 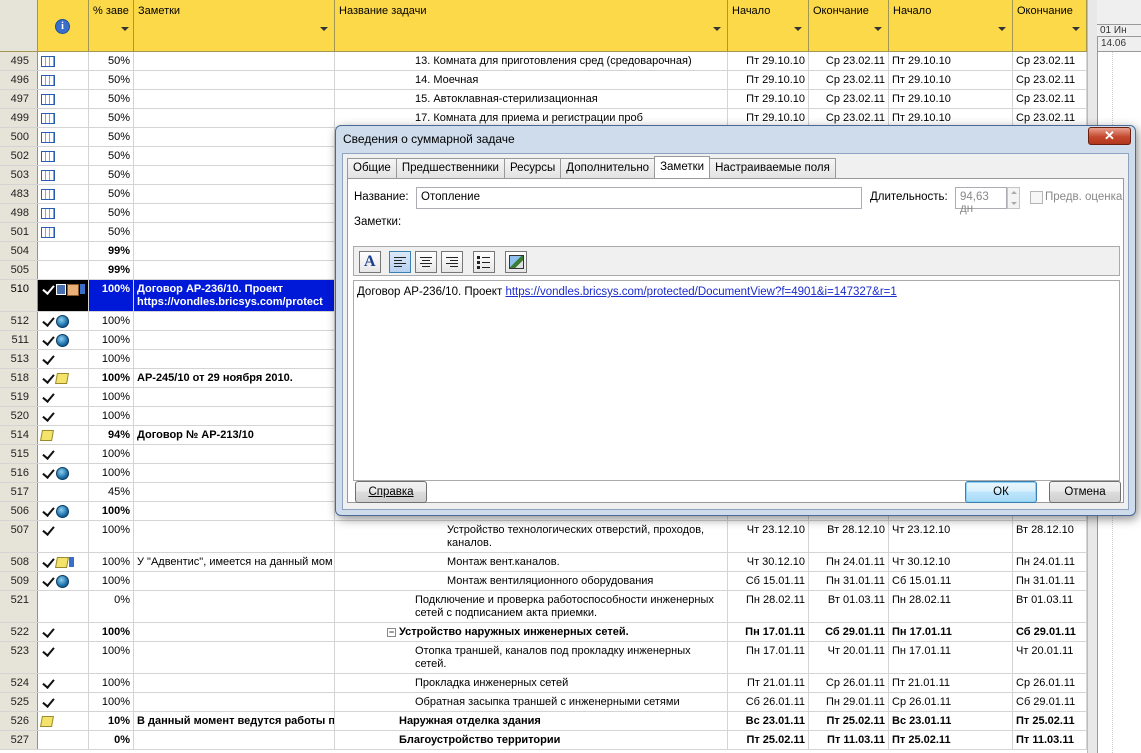 I want to click on finish2-date-cell: Ср 26.01.11, so click(x=1050, y=683).